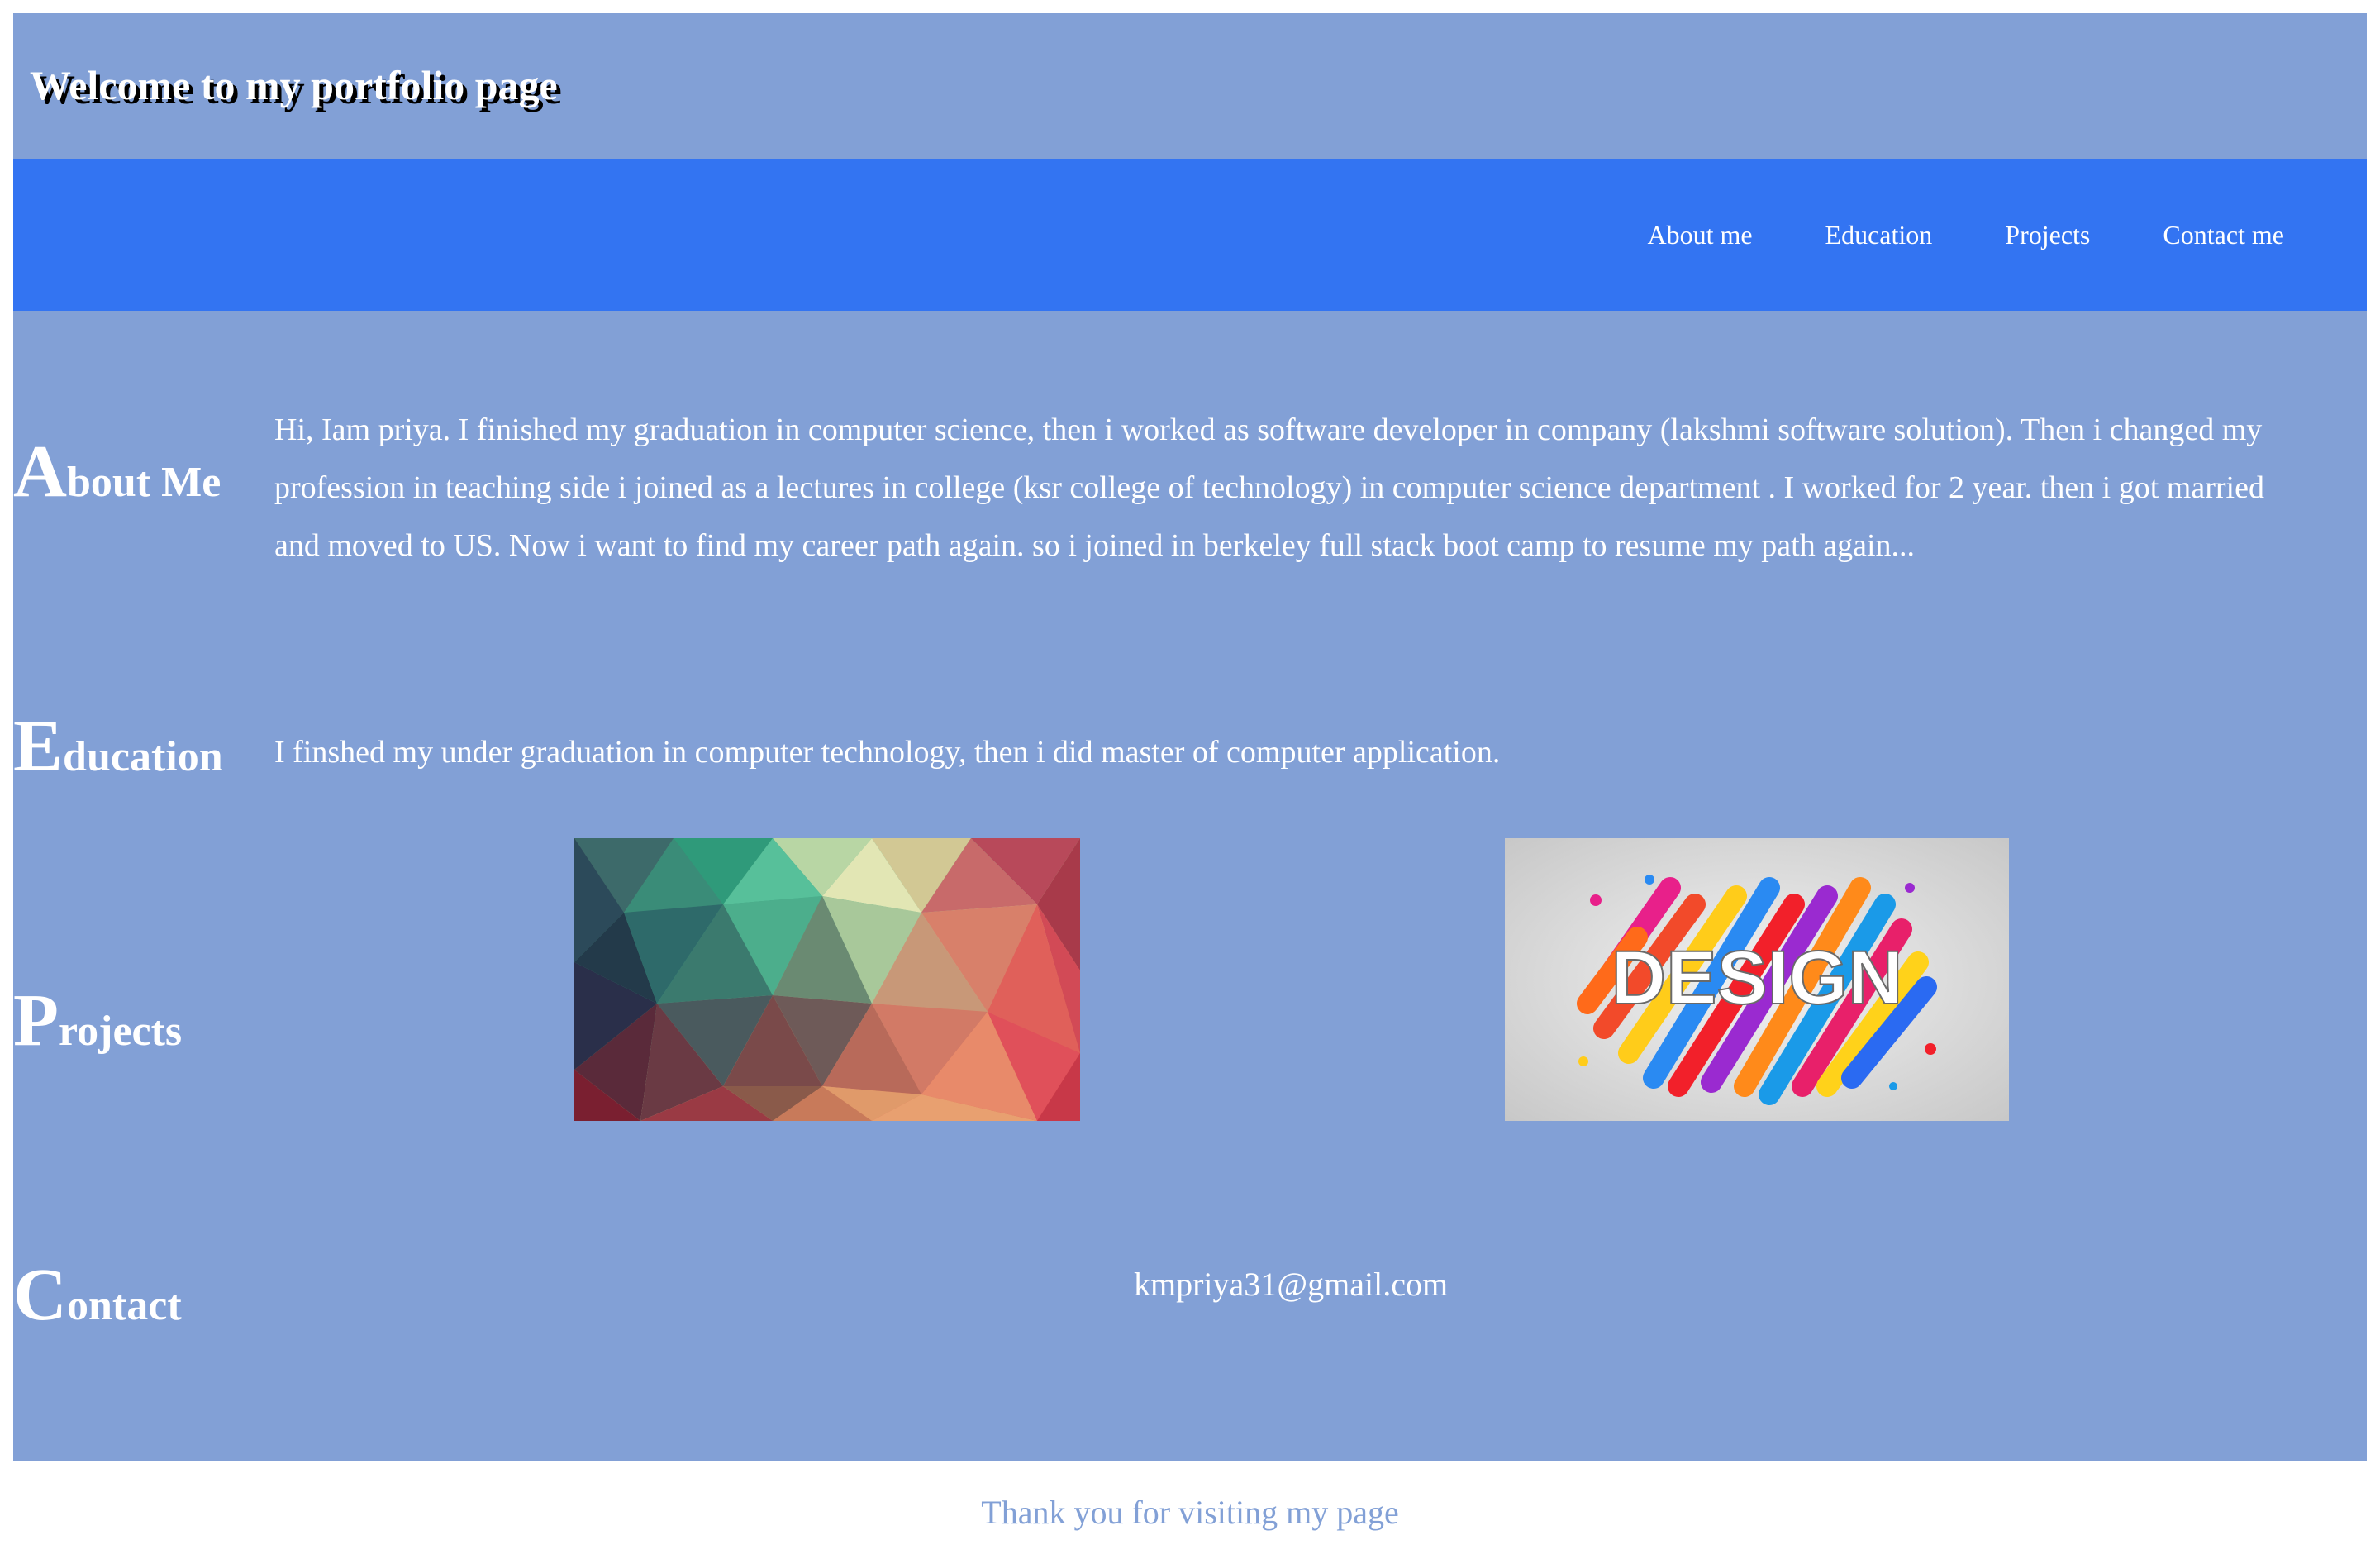 This screenshot has width=2380, height=1564. I want to click on projects-heading: Projects, so click(97, 1021).